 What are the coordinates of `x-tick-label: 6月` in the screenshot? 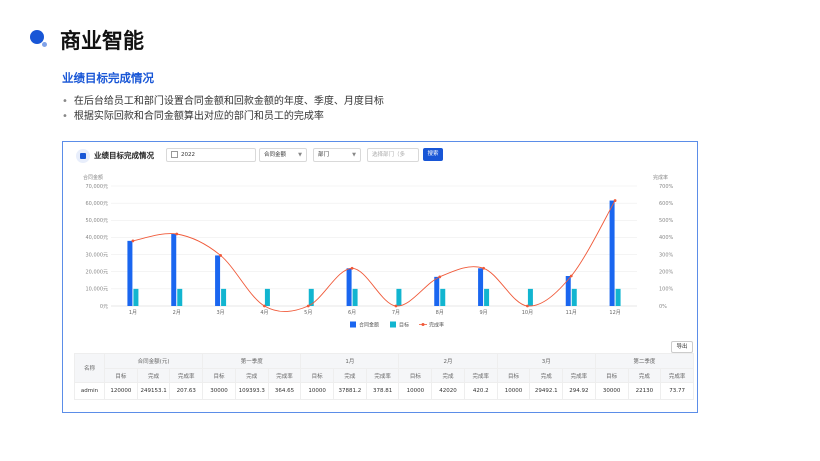 It's located at (352, 313).